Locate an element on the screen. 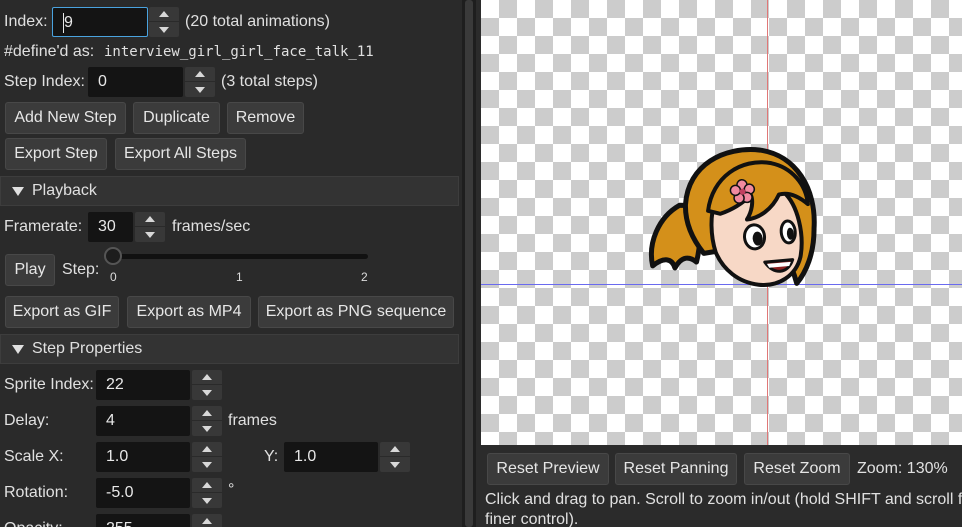 This screenshot has width=962, height=527. playback-section-header: Playback is located at coordinates (229, 191).